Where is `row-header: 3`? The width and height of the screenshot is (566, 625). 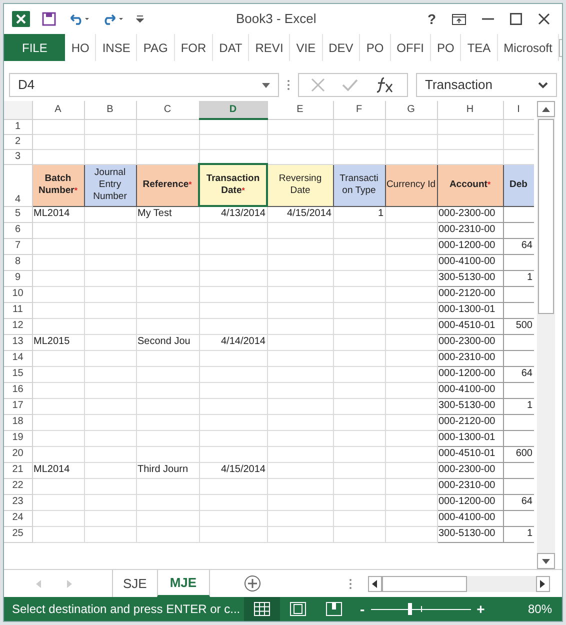
row-header: 3 is located at coordinates (18, 156).